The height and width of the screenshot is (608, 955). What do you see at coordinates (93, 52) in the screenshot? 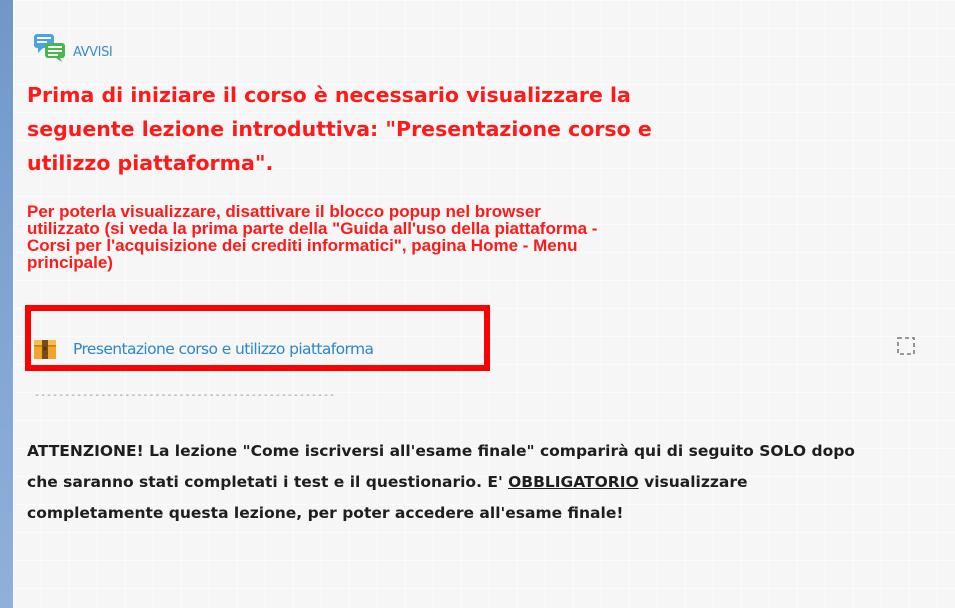
I see `forum-link-avvisi: AVVISI` at bounding box center [93, 52].